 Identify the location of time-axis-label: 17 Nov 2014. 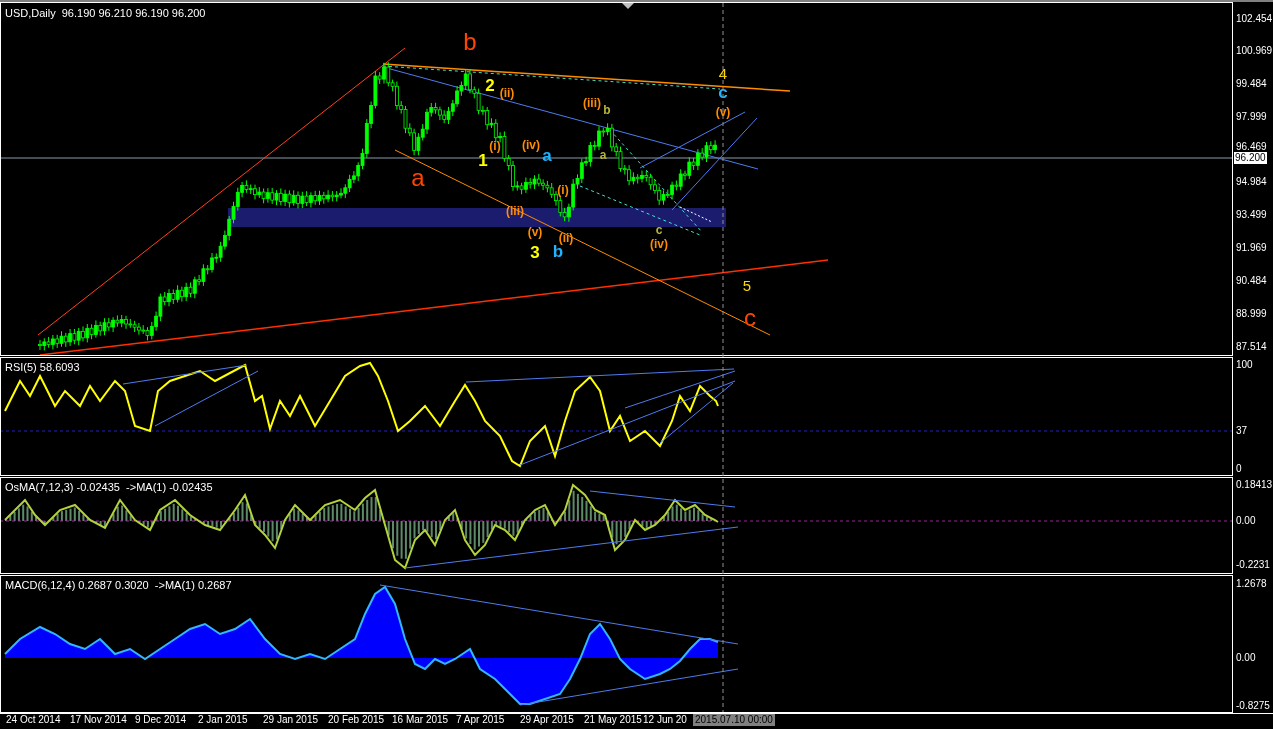
(98, 720).